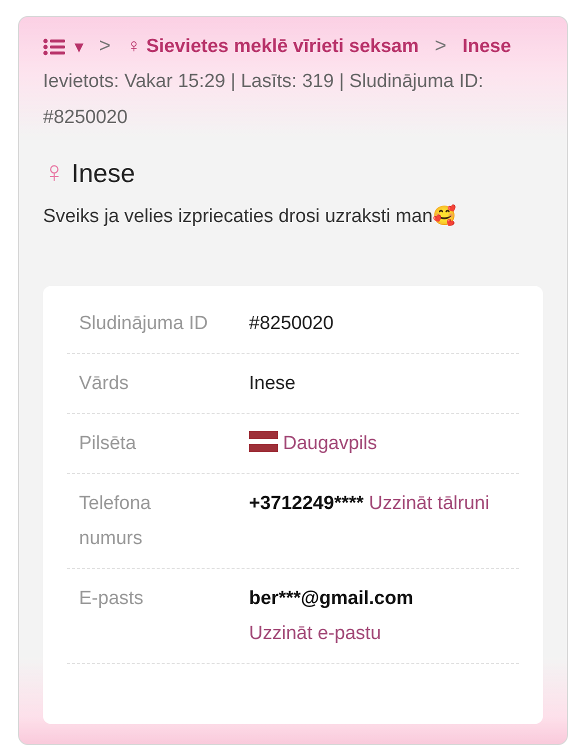  Describe the element at coordinates (306, 503) in the screenshot. I see `detail-value: +3712249****` at that location.